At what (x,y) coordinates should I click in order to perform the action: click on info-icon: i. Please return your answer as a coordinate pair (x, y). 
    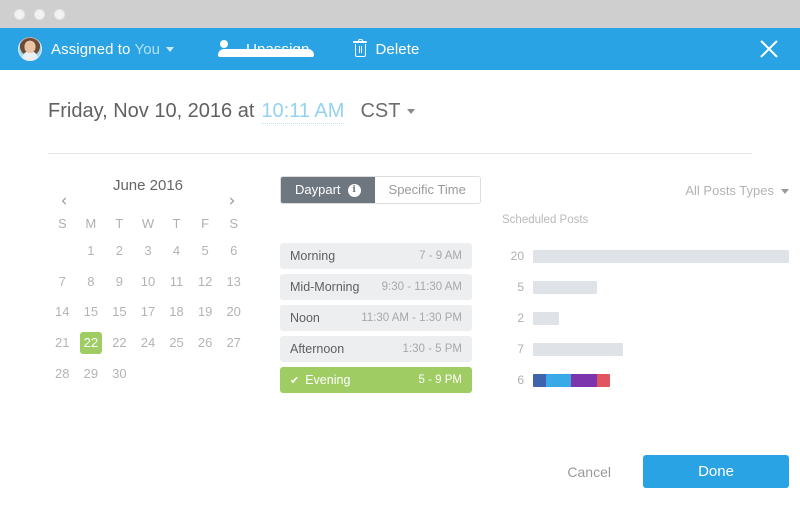
    Looking at the image, I should click on (354, 190).